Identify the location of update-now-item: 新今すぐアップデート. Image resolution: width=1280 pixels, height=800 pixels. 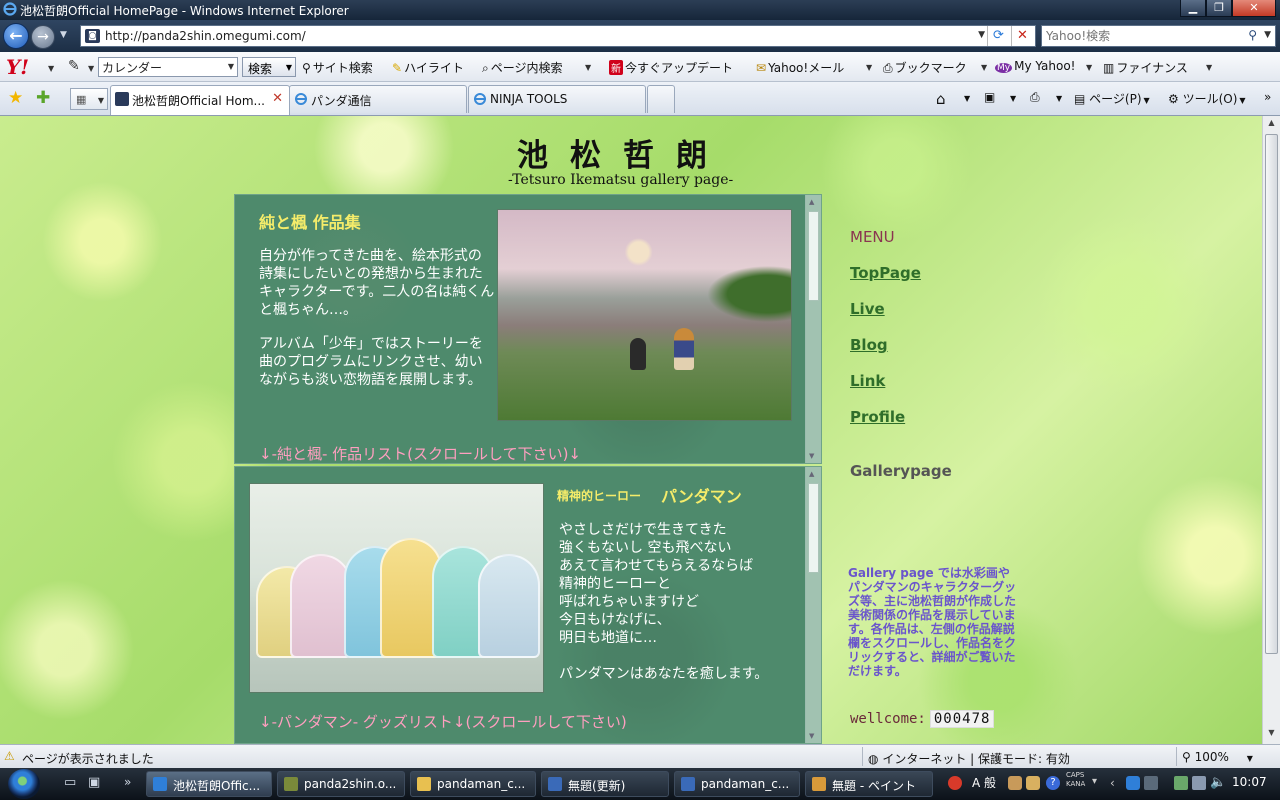
(671, 67).